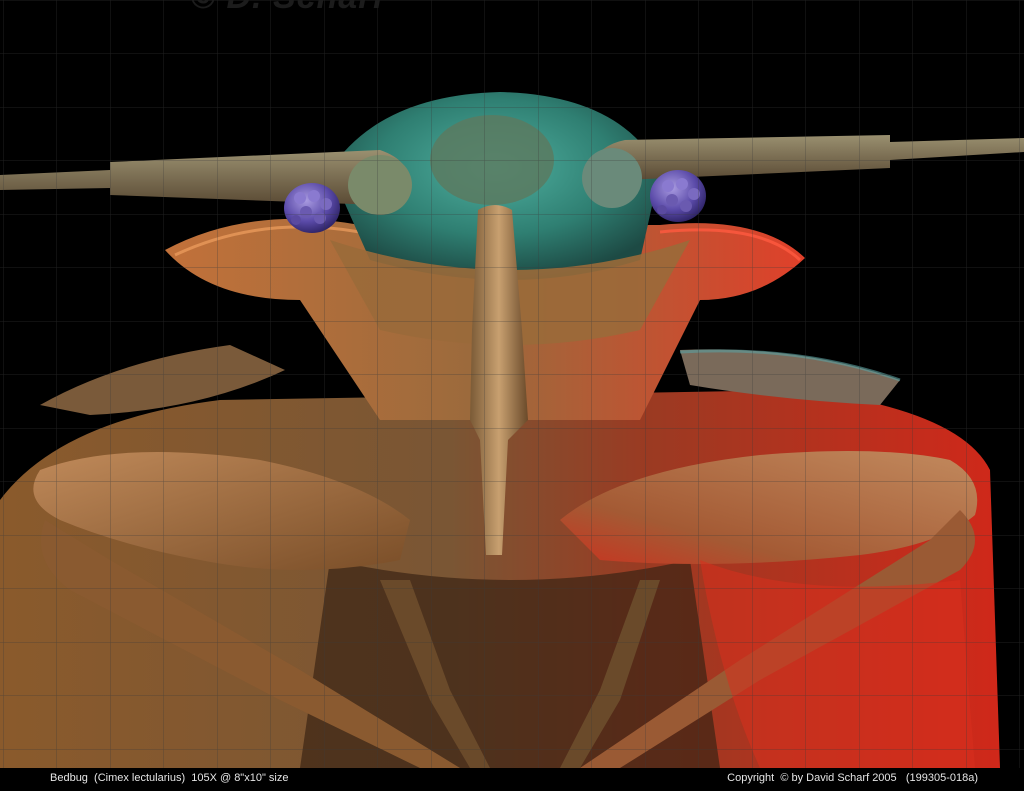 The image size is (1024, 791). Describe the element at coordinates (287, 8) in the screenshot. I see `watermark: © D. Scharf` at that location.